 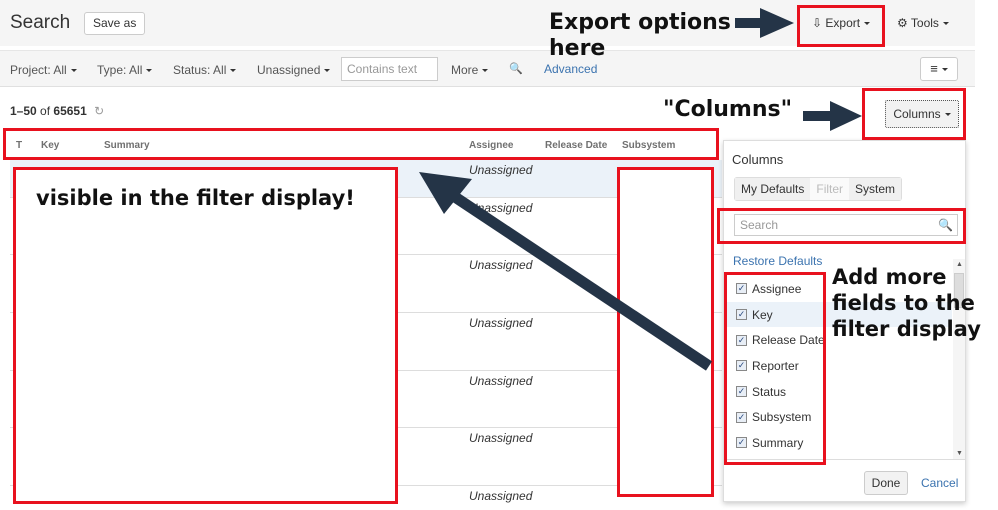 What do you see at coordinates (841, 26) in the screenshot?
I see `annotation-box-export` at bounding box center [841, 26].